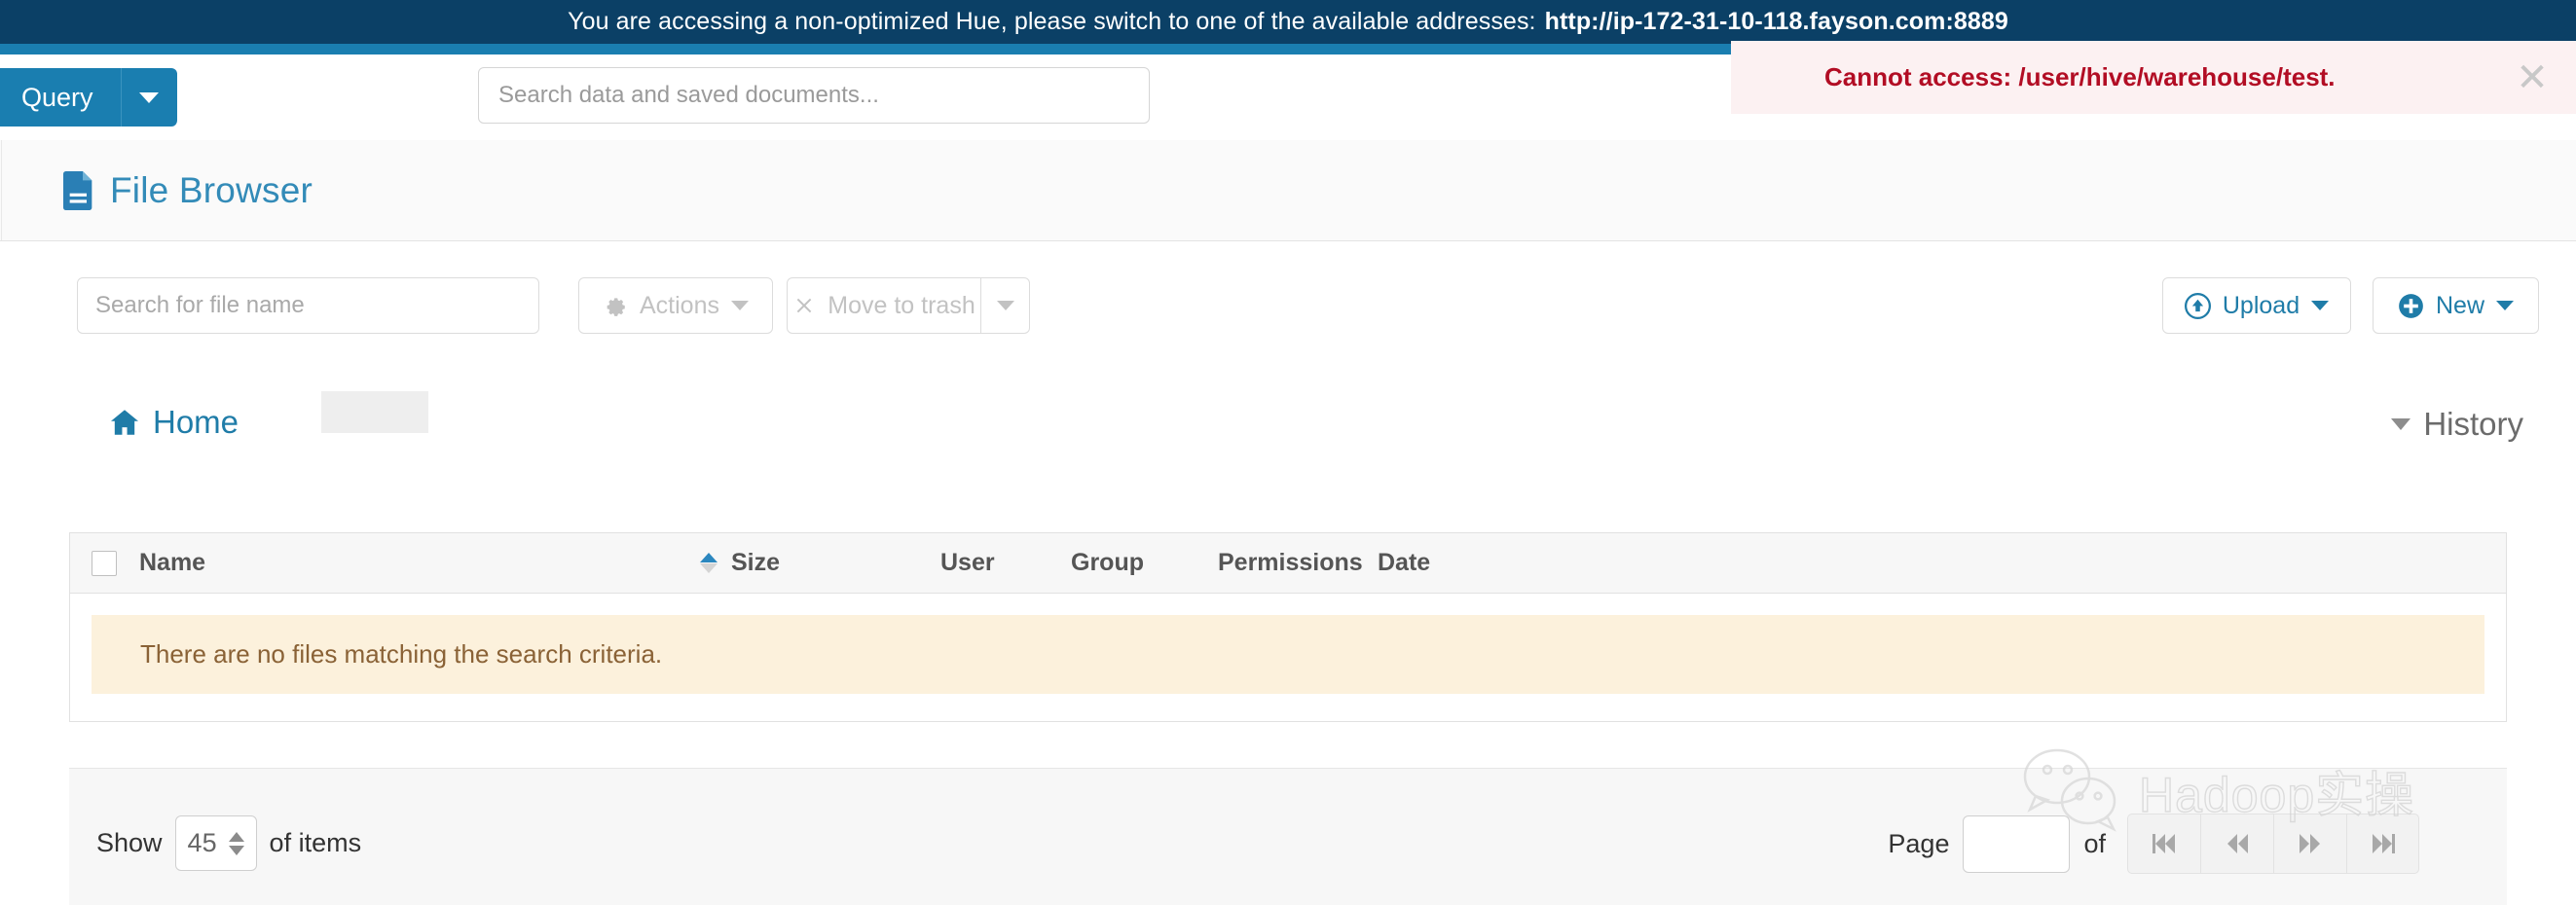 The width and height of the screenshot is (2576, 905). What do you see at coordinates (820, 563) in the screenshot?
I see `column-header-size: Size` at bounding box center [820, 563].